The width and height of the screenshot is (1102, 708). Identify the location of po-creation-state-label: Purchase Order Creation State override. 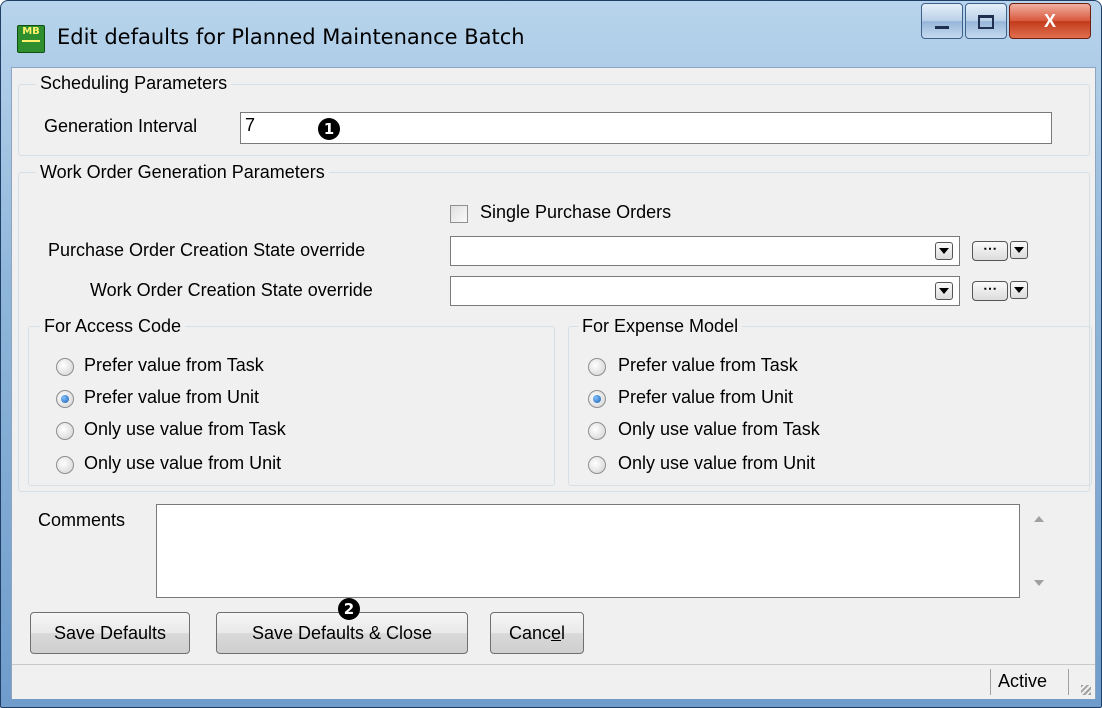
(207, 250).